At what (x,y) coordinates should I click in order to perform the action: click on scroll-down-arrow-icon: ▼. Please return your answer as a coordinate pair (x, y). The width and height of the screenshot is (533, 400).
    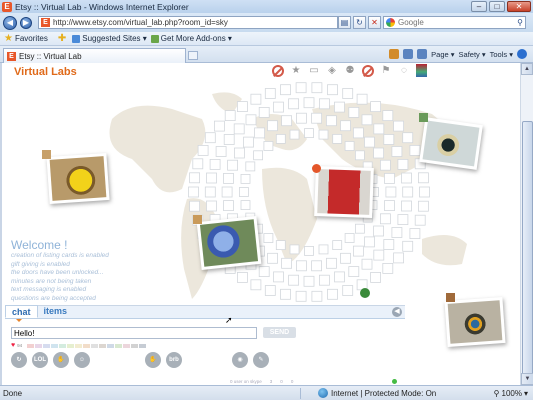
    Looking at the image, I should click on (527, 379).